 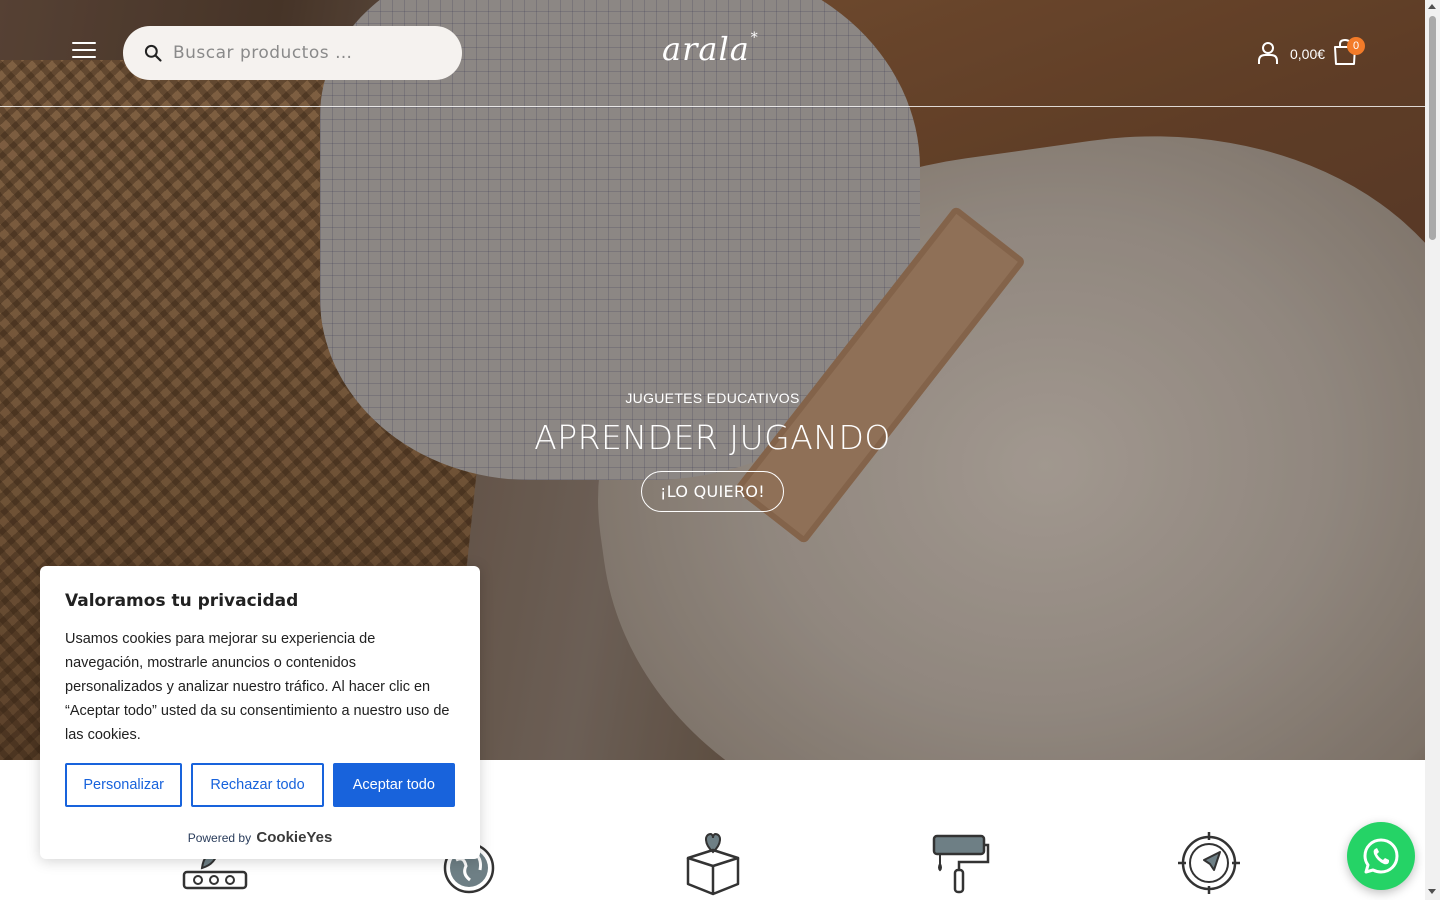 What do you see at coordinates (1432, 891) in the screenshot?
I see `scroll-down-arrow` at bounding box center [1432, 891].